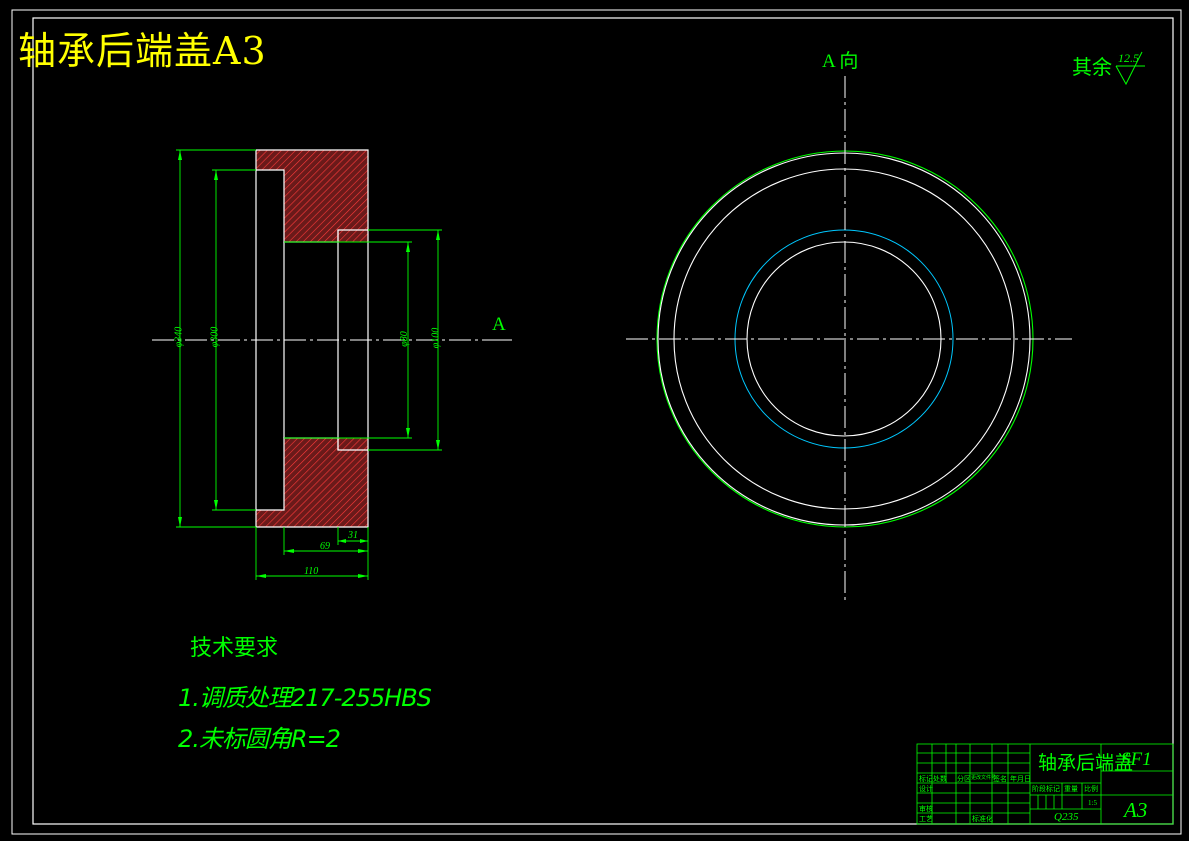 Image resolution: width=1189 pixels, height=841 pixels. What do you see at coordinates (1066, 817) in the screenshot?
I see `title-block-material: Q235` at bounding box center [1066, 817].